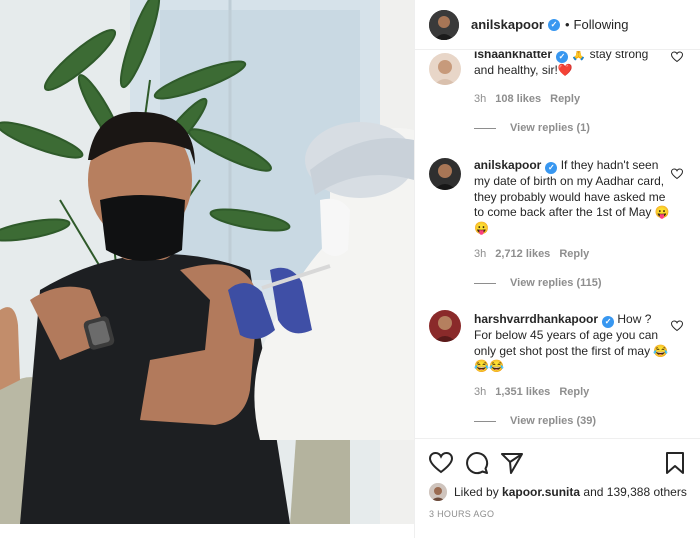 This screenshot has width=700, height=538. Describe the element at coordinates (541, 492) in the screenshot. I see `liker-username: kapoor.sunita` at that location.